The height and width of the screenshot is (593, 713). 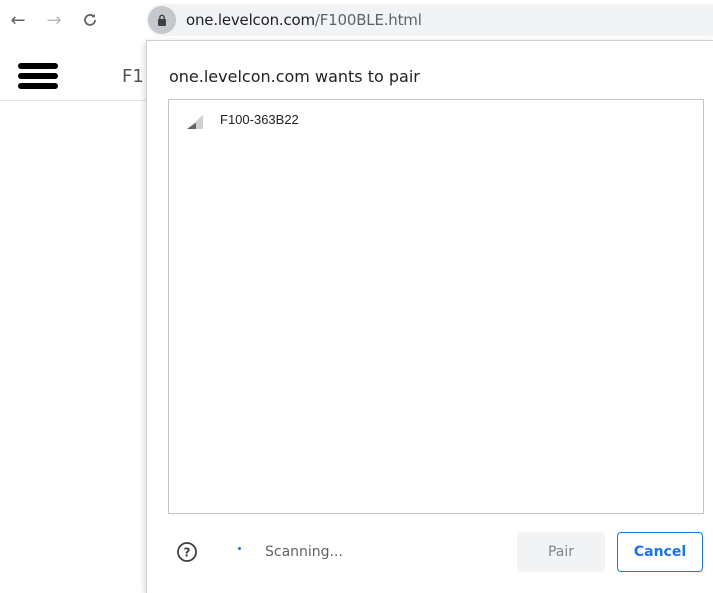 I want to click on help-icon: ?, so click(x=187, y=552).